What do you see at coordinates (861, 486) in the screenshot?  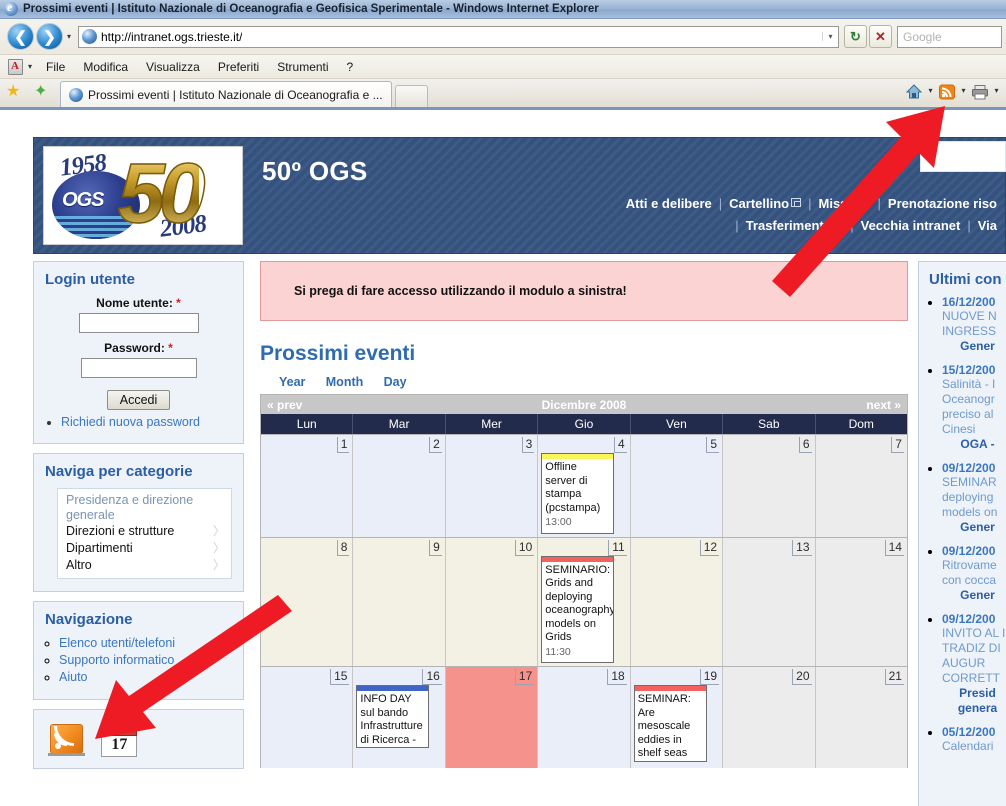 I see `calendar-day-cell: 7` at bounding box center [861, 486].